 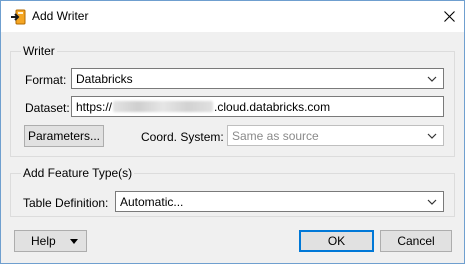 What do you see at coordinates (257, 78) in the screenshot?
I see `format-dropdown: Databricks` at bounding box center [257, 78].